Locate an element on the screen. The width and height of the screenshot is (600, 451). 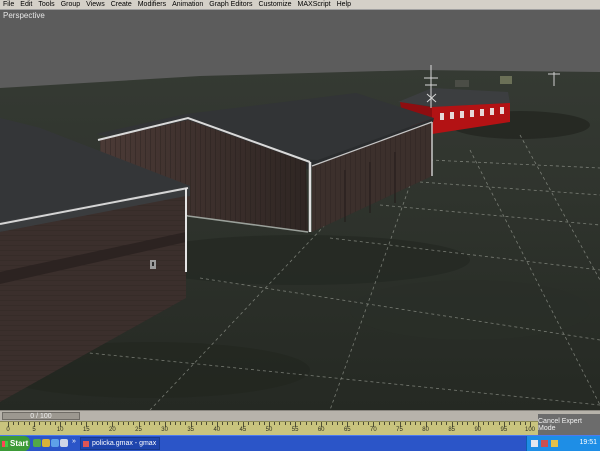
menu-views: Views is located at coordinates (95, 4).